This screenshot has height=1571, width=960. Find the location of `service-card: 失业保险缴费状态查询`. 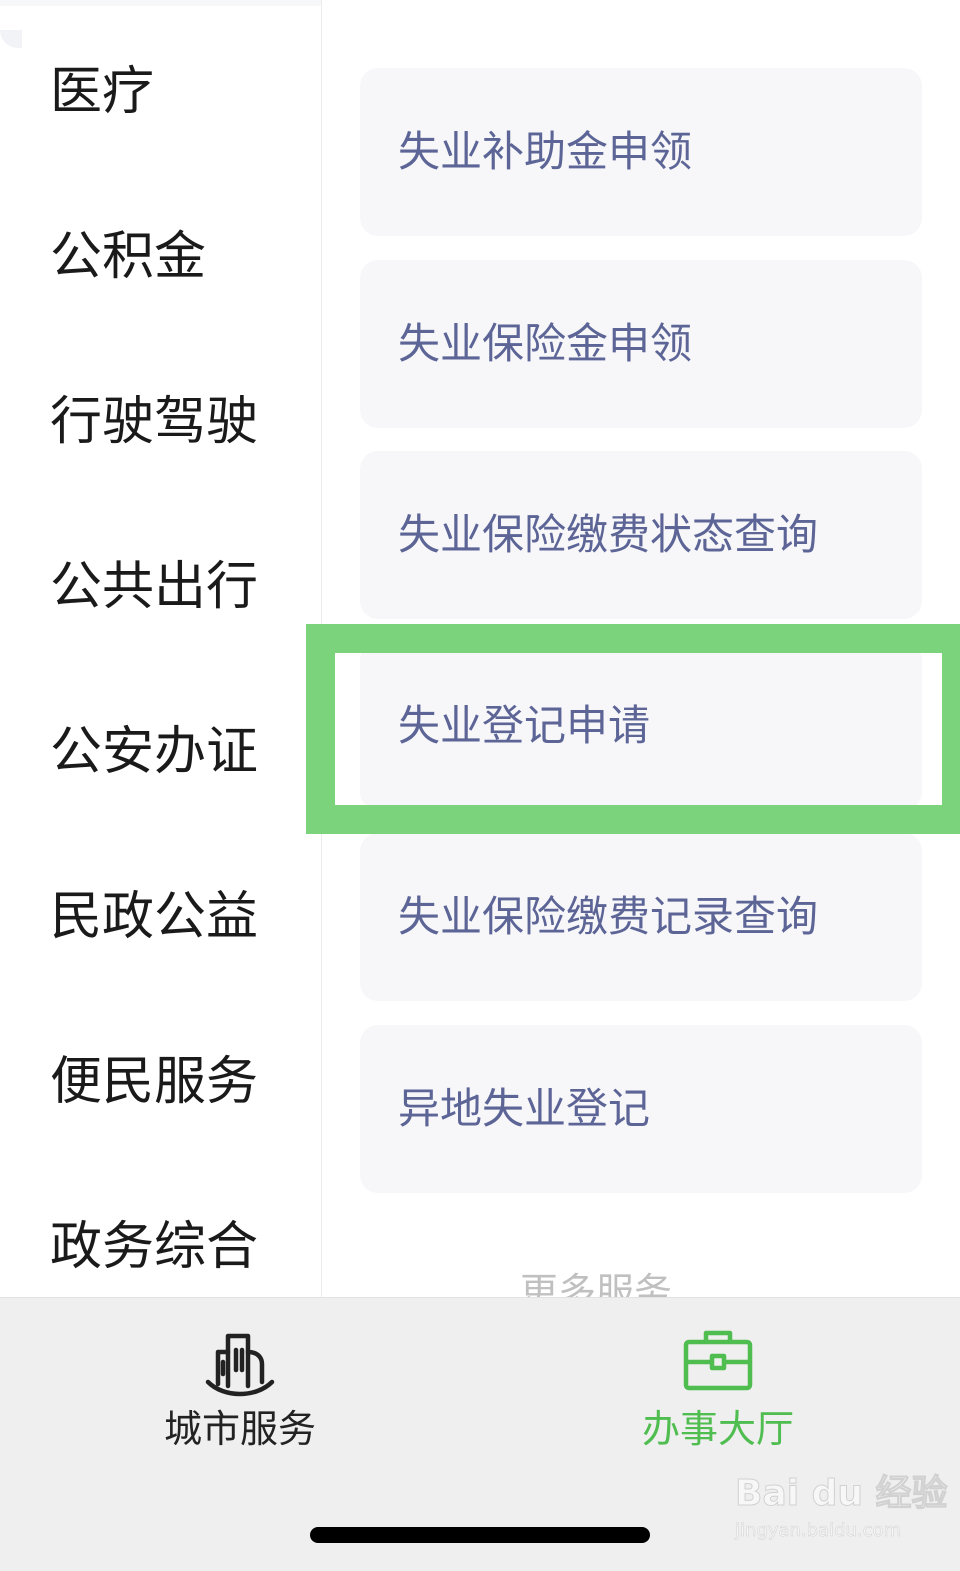

service-card: 失业保险缴费状态查询 is located at coordinates (641, 535).